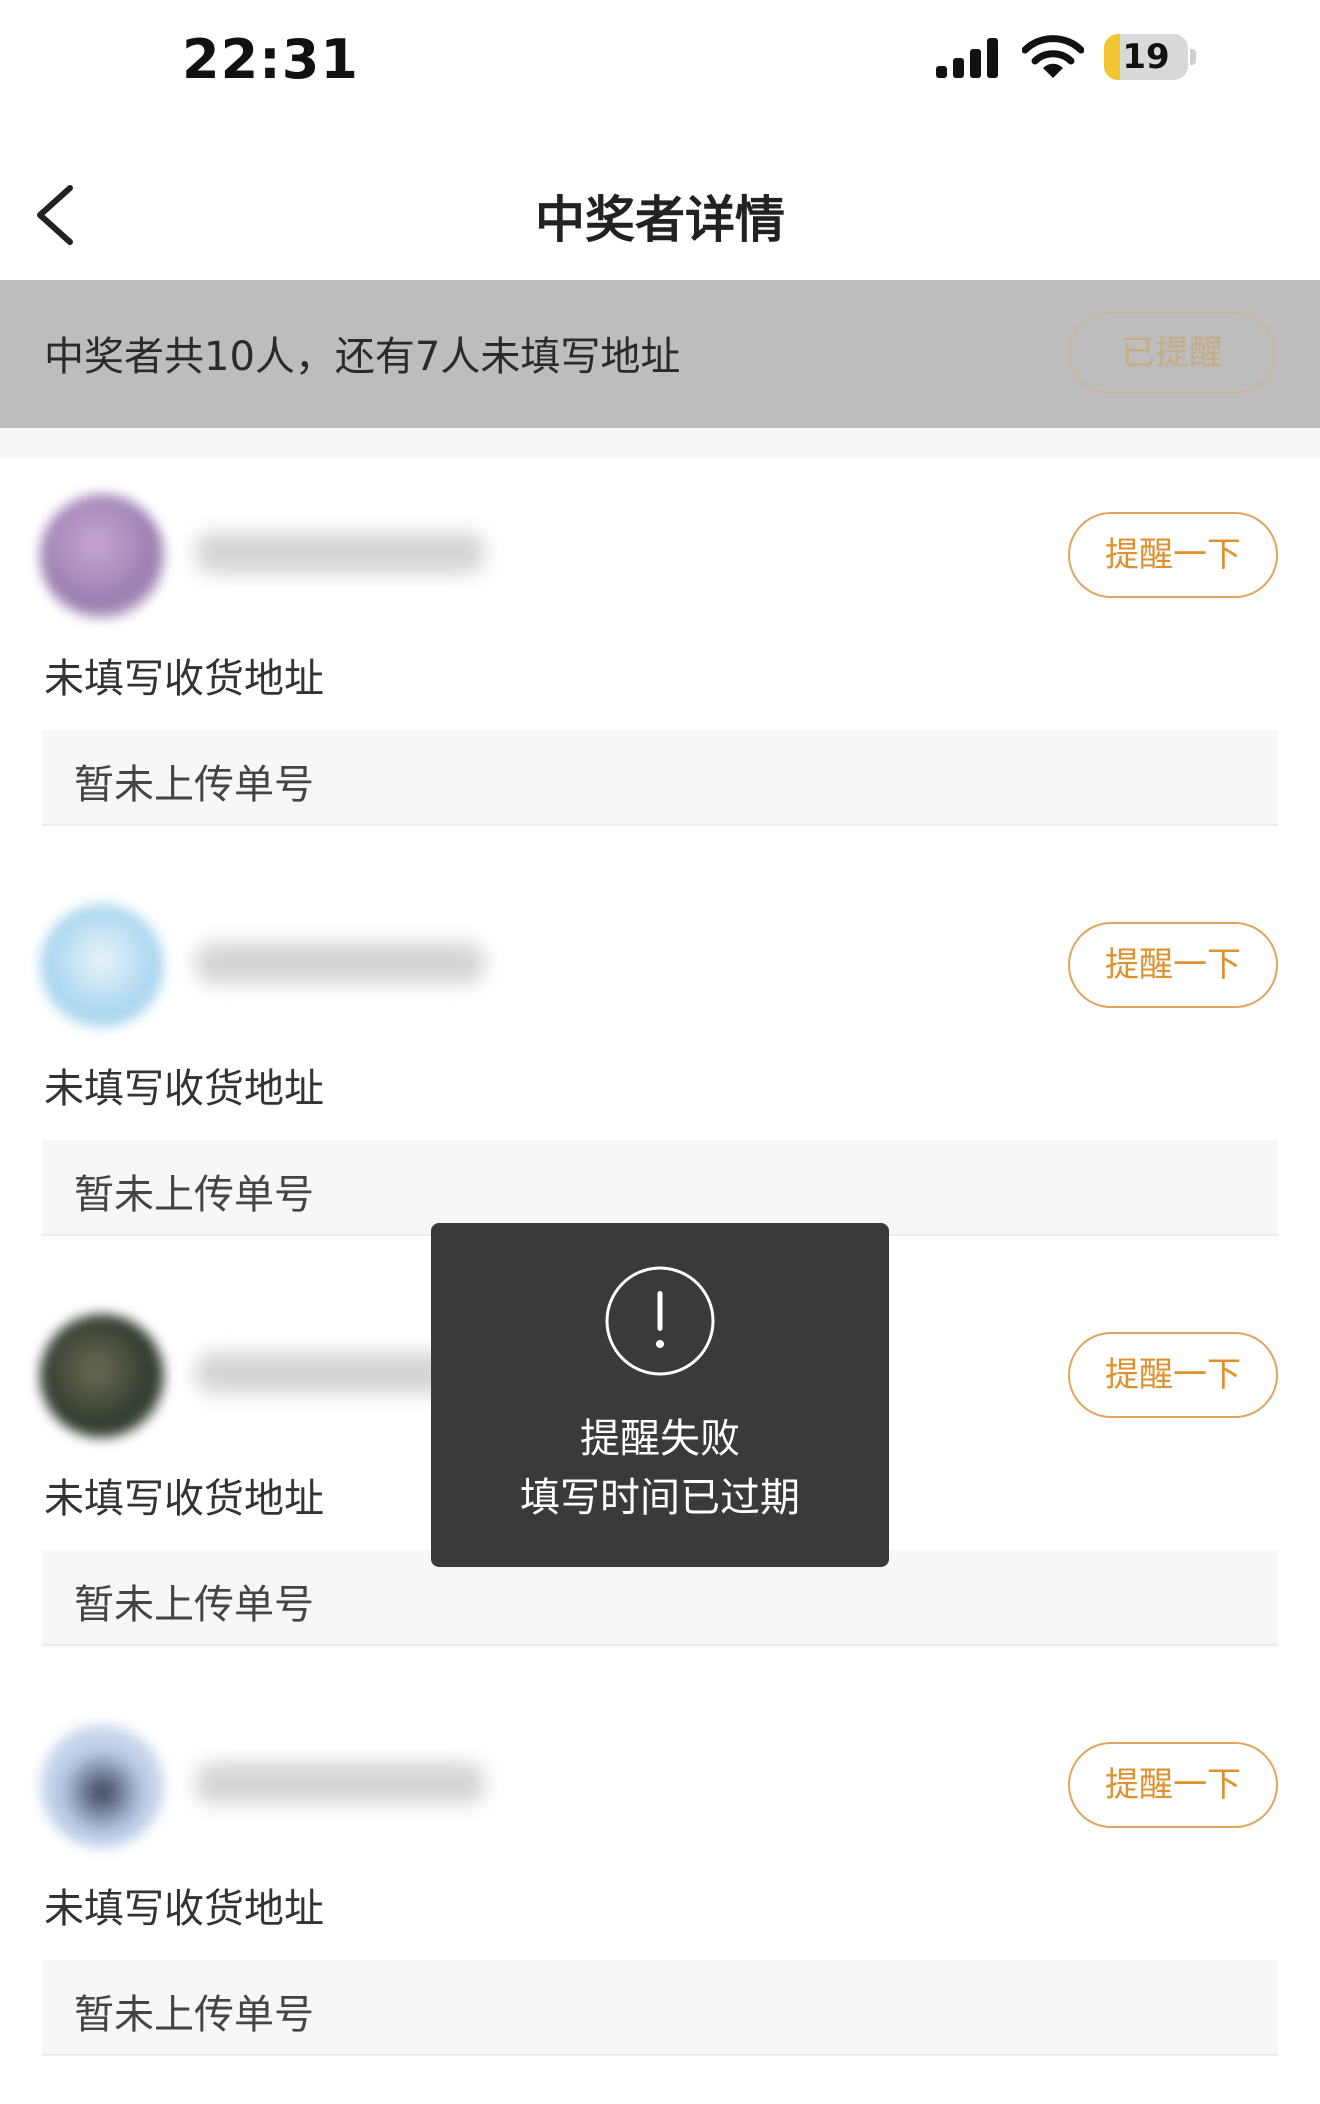 The width and height of the screenshot is (1320, 2104). Describe the element at coordinates (660, 1321) in the screenshot. I see `exclamation-circle-icon` at that location.